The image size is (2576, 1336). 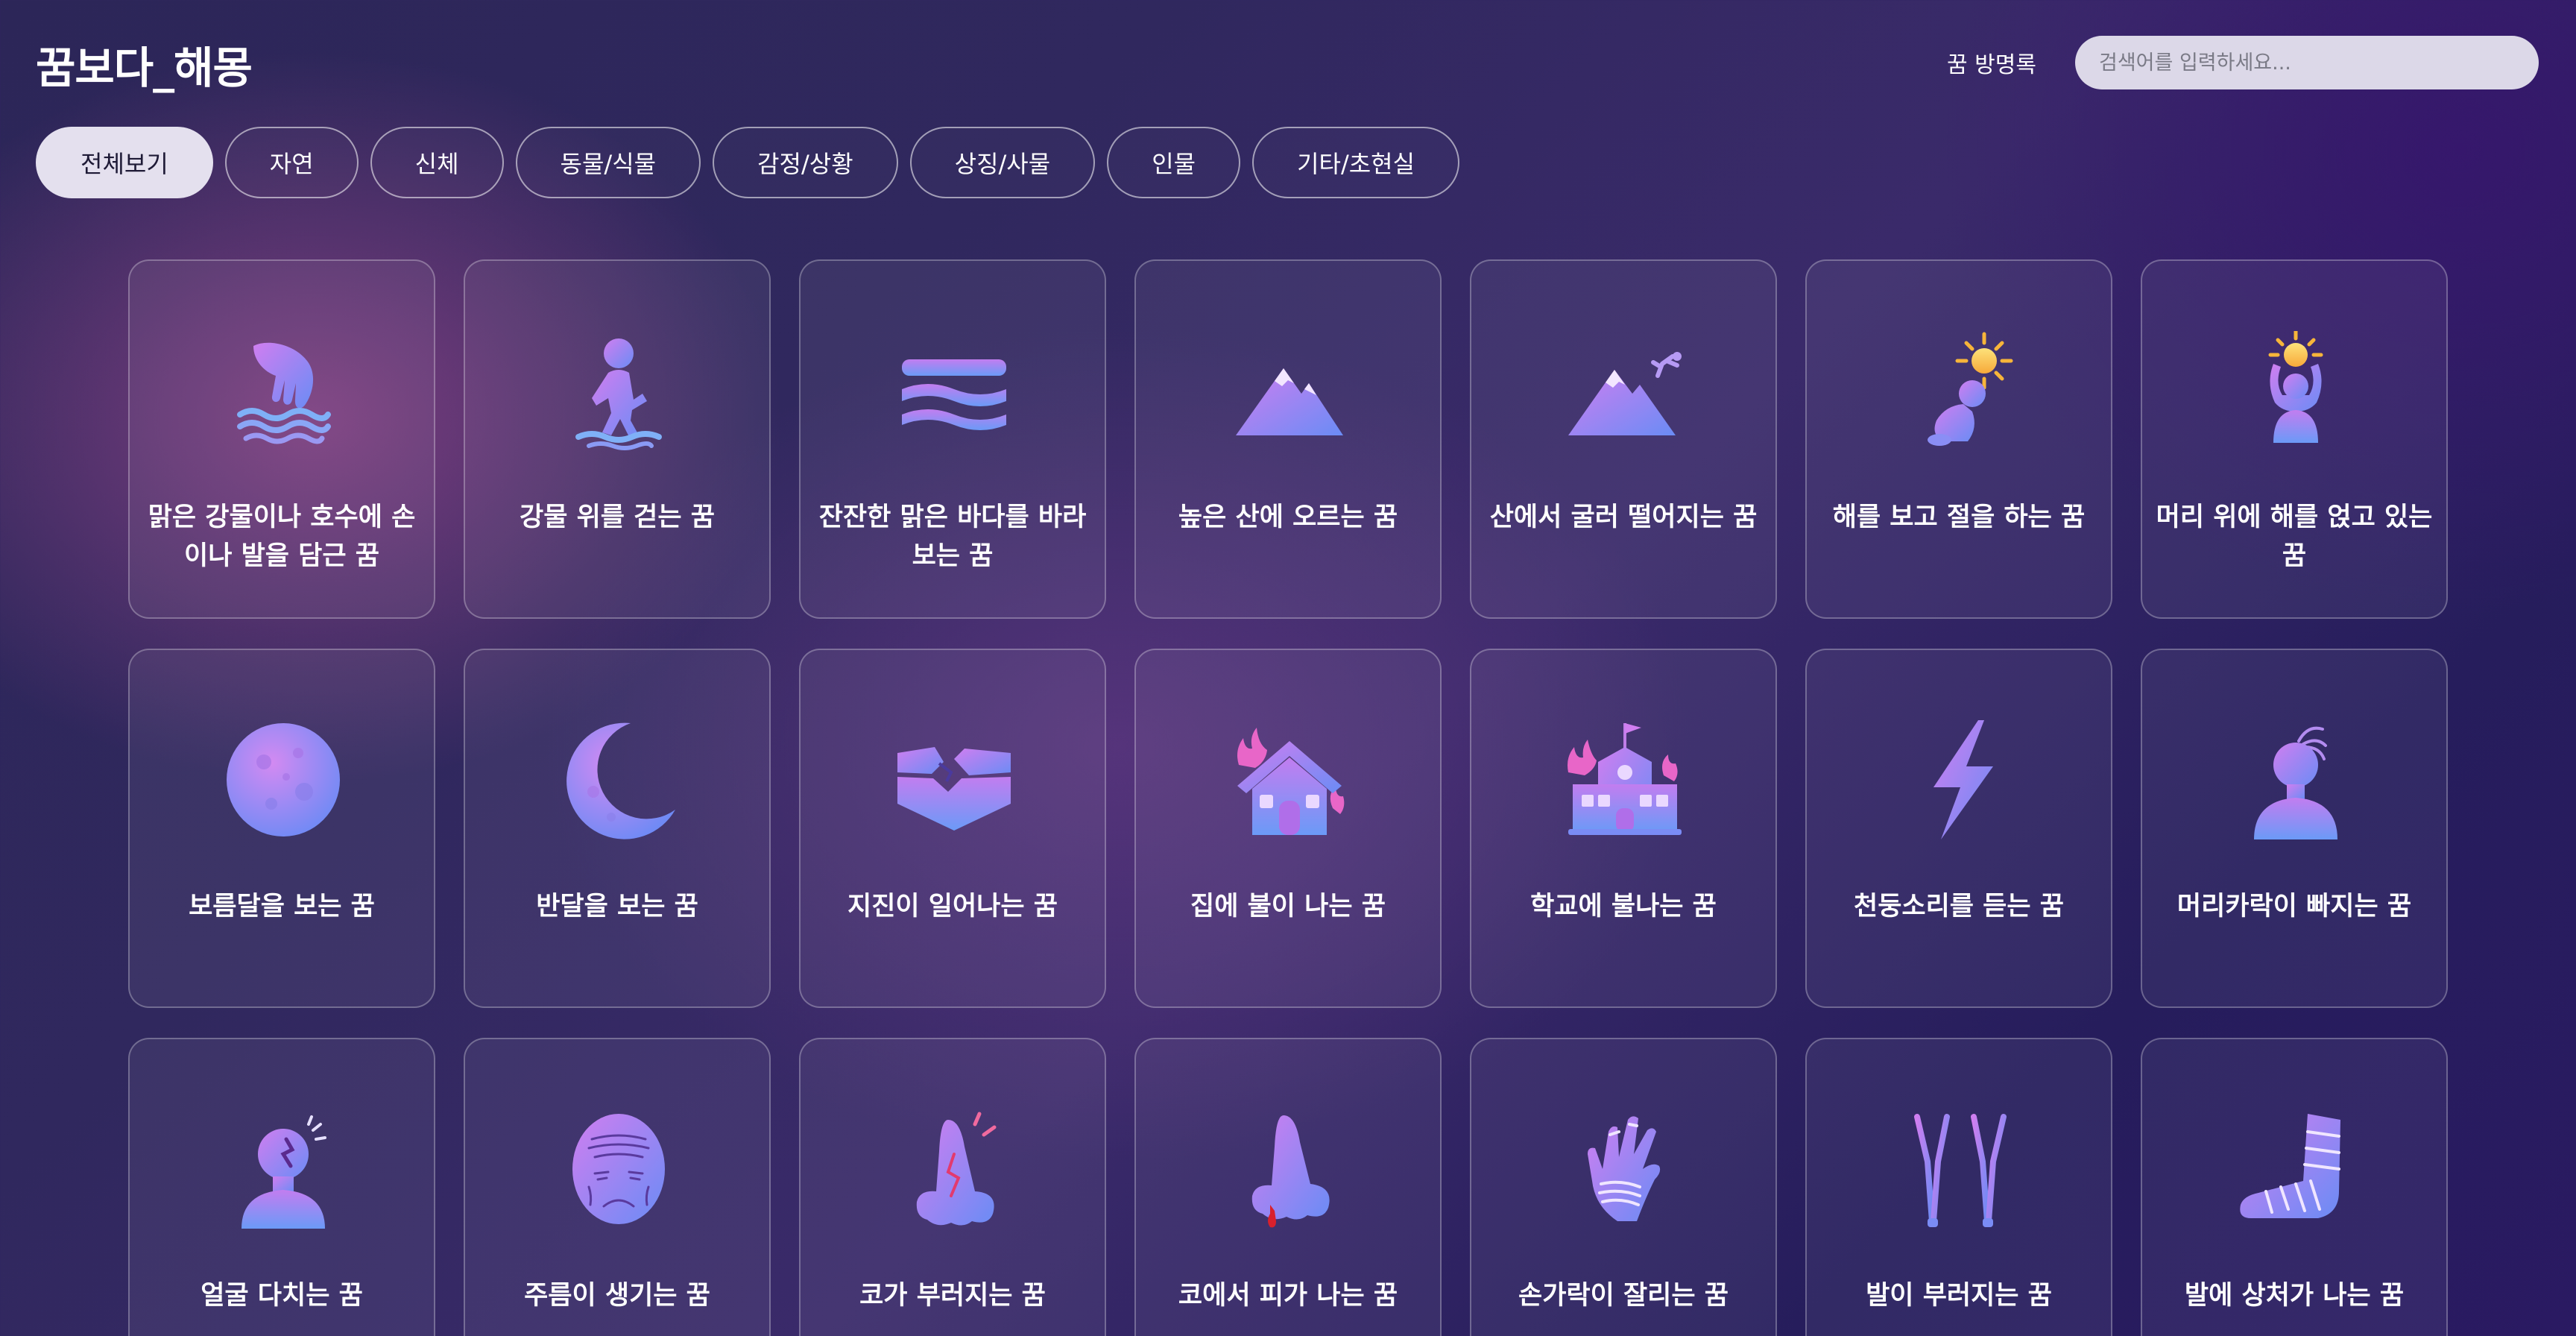 What do you see at coordinates (618, 779) in the screenshot?
I see `crescent-moon-icon` at bounding box center [618, 779].